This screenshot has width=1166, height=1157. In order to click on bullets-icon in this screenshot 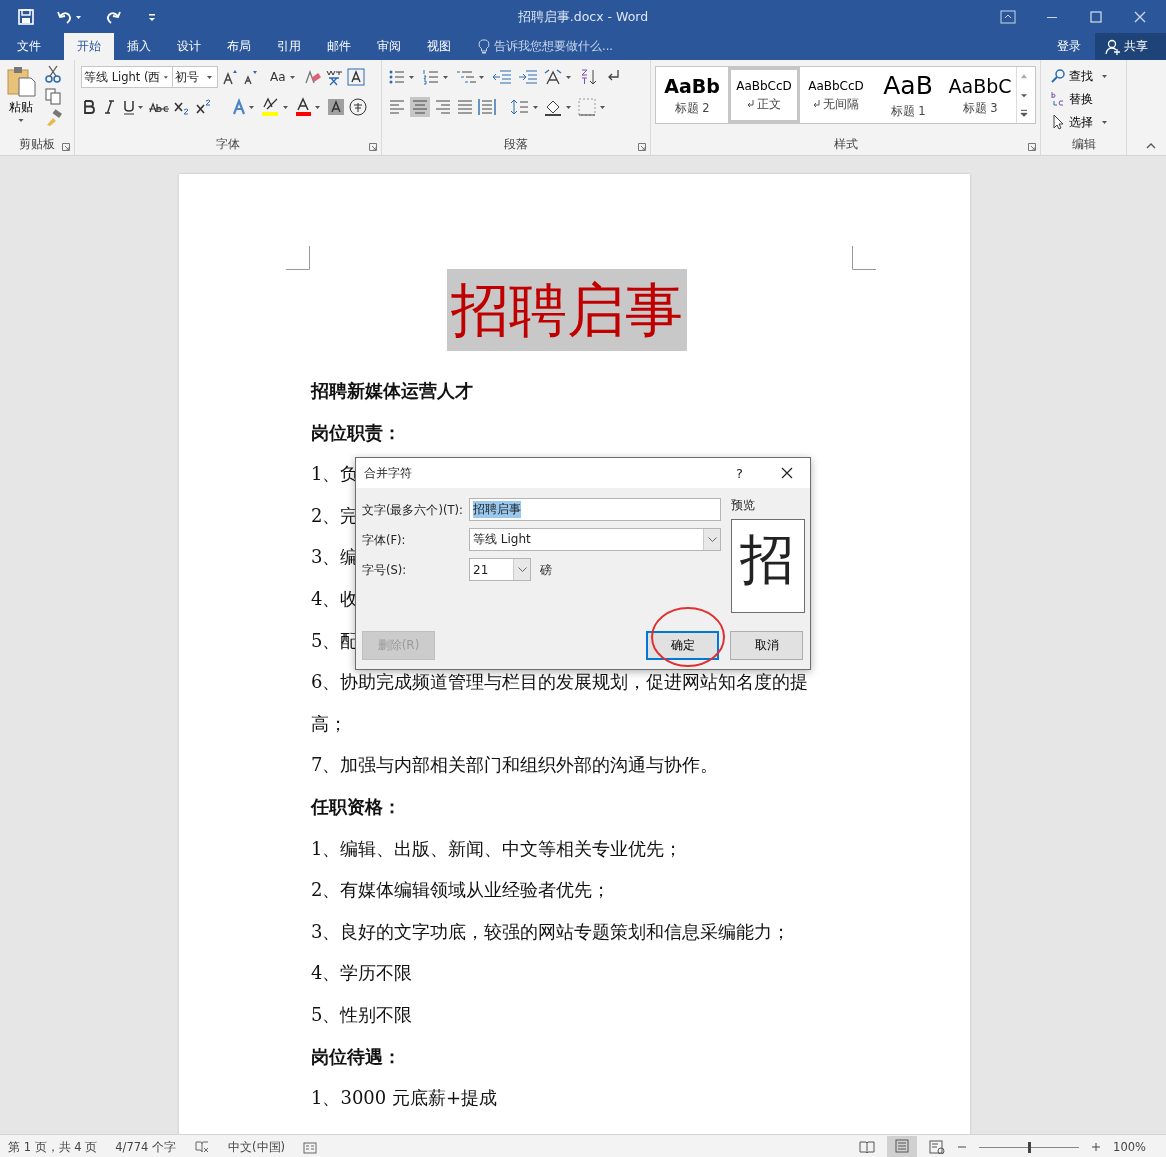, I will do `click(402, 77)`.